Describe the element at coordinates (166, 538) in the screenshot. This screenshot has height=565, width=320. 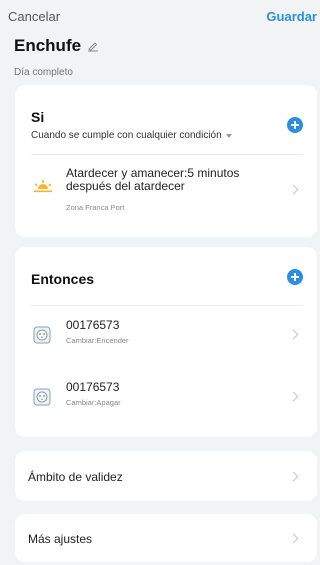
I see `more-settings-row: Más ajustes` at that location.